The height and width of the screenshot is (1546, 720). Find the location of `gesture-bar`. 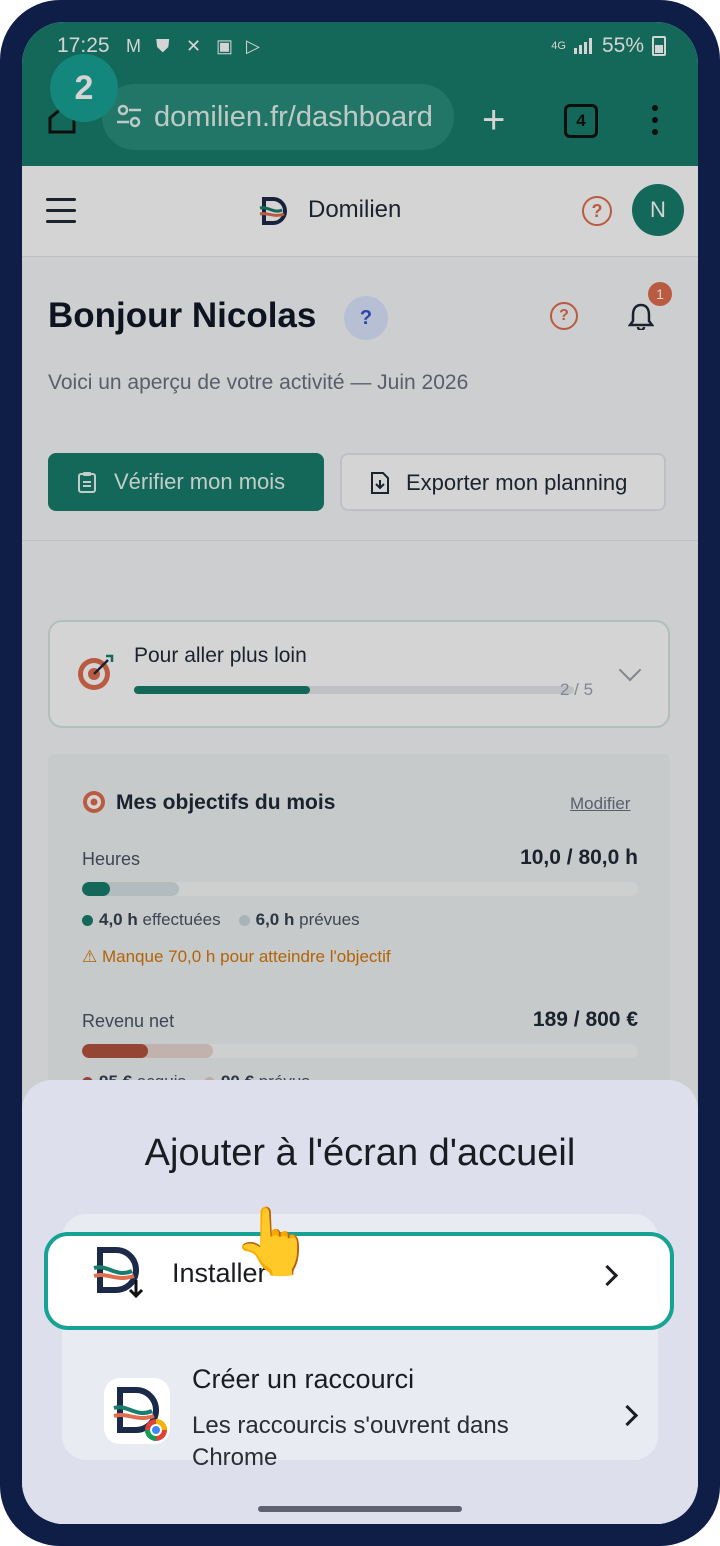

gesture-bar is located at coordinates (360, 1509).